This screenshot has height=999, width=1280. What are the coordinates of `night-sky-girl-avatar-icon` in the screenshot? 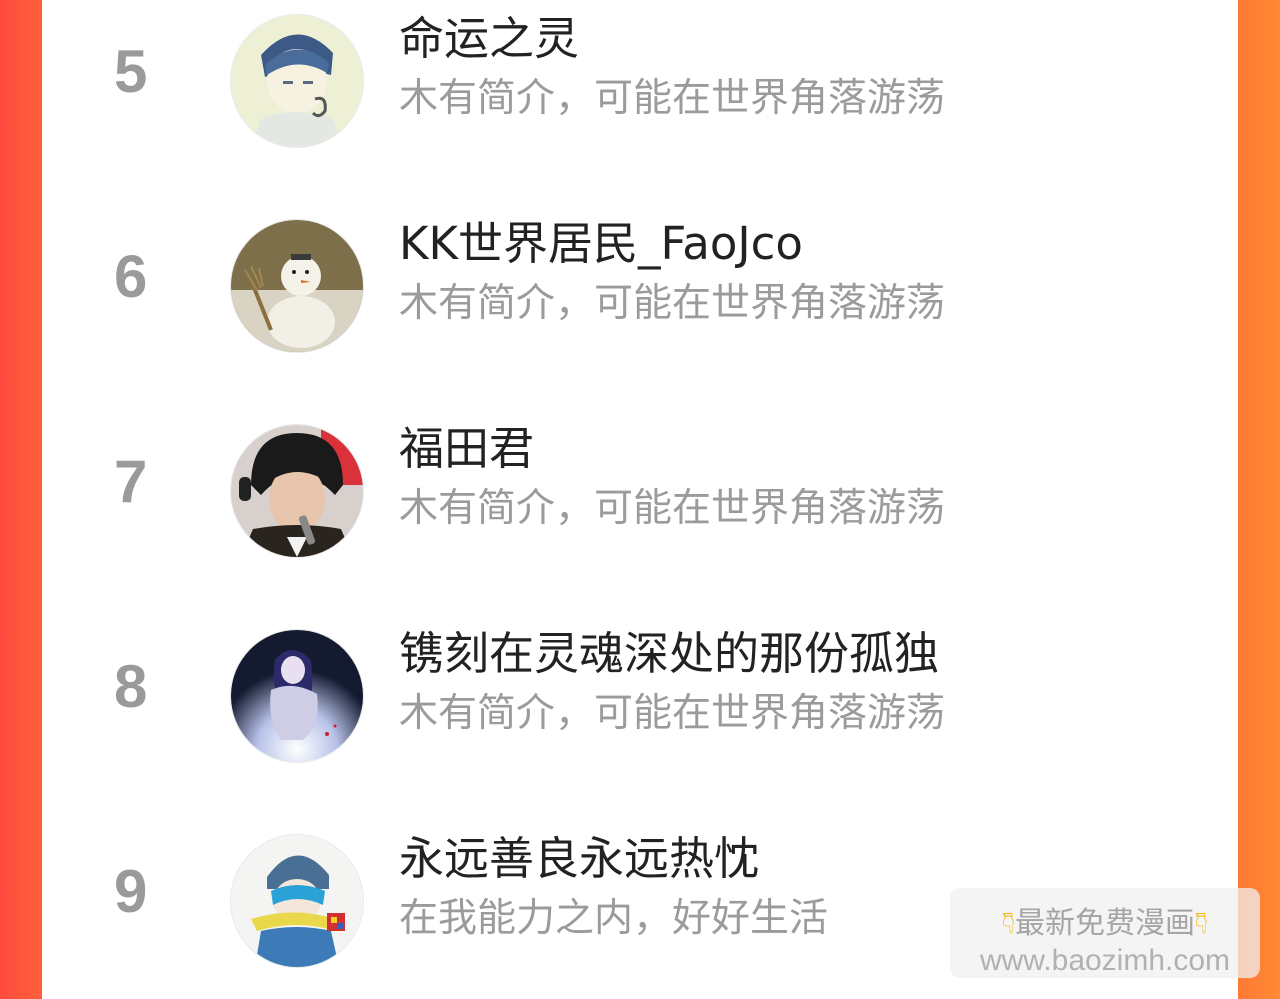 It's located at (297, 696).